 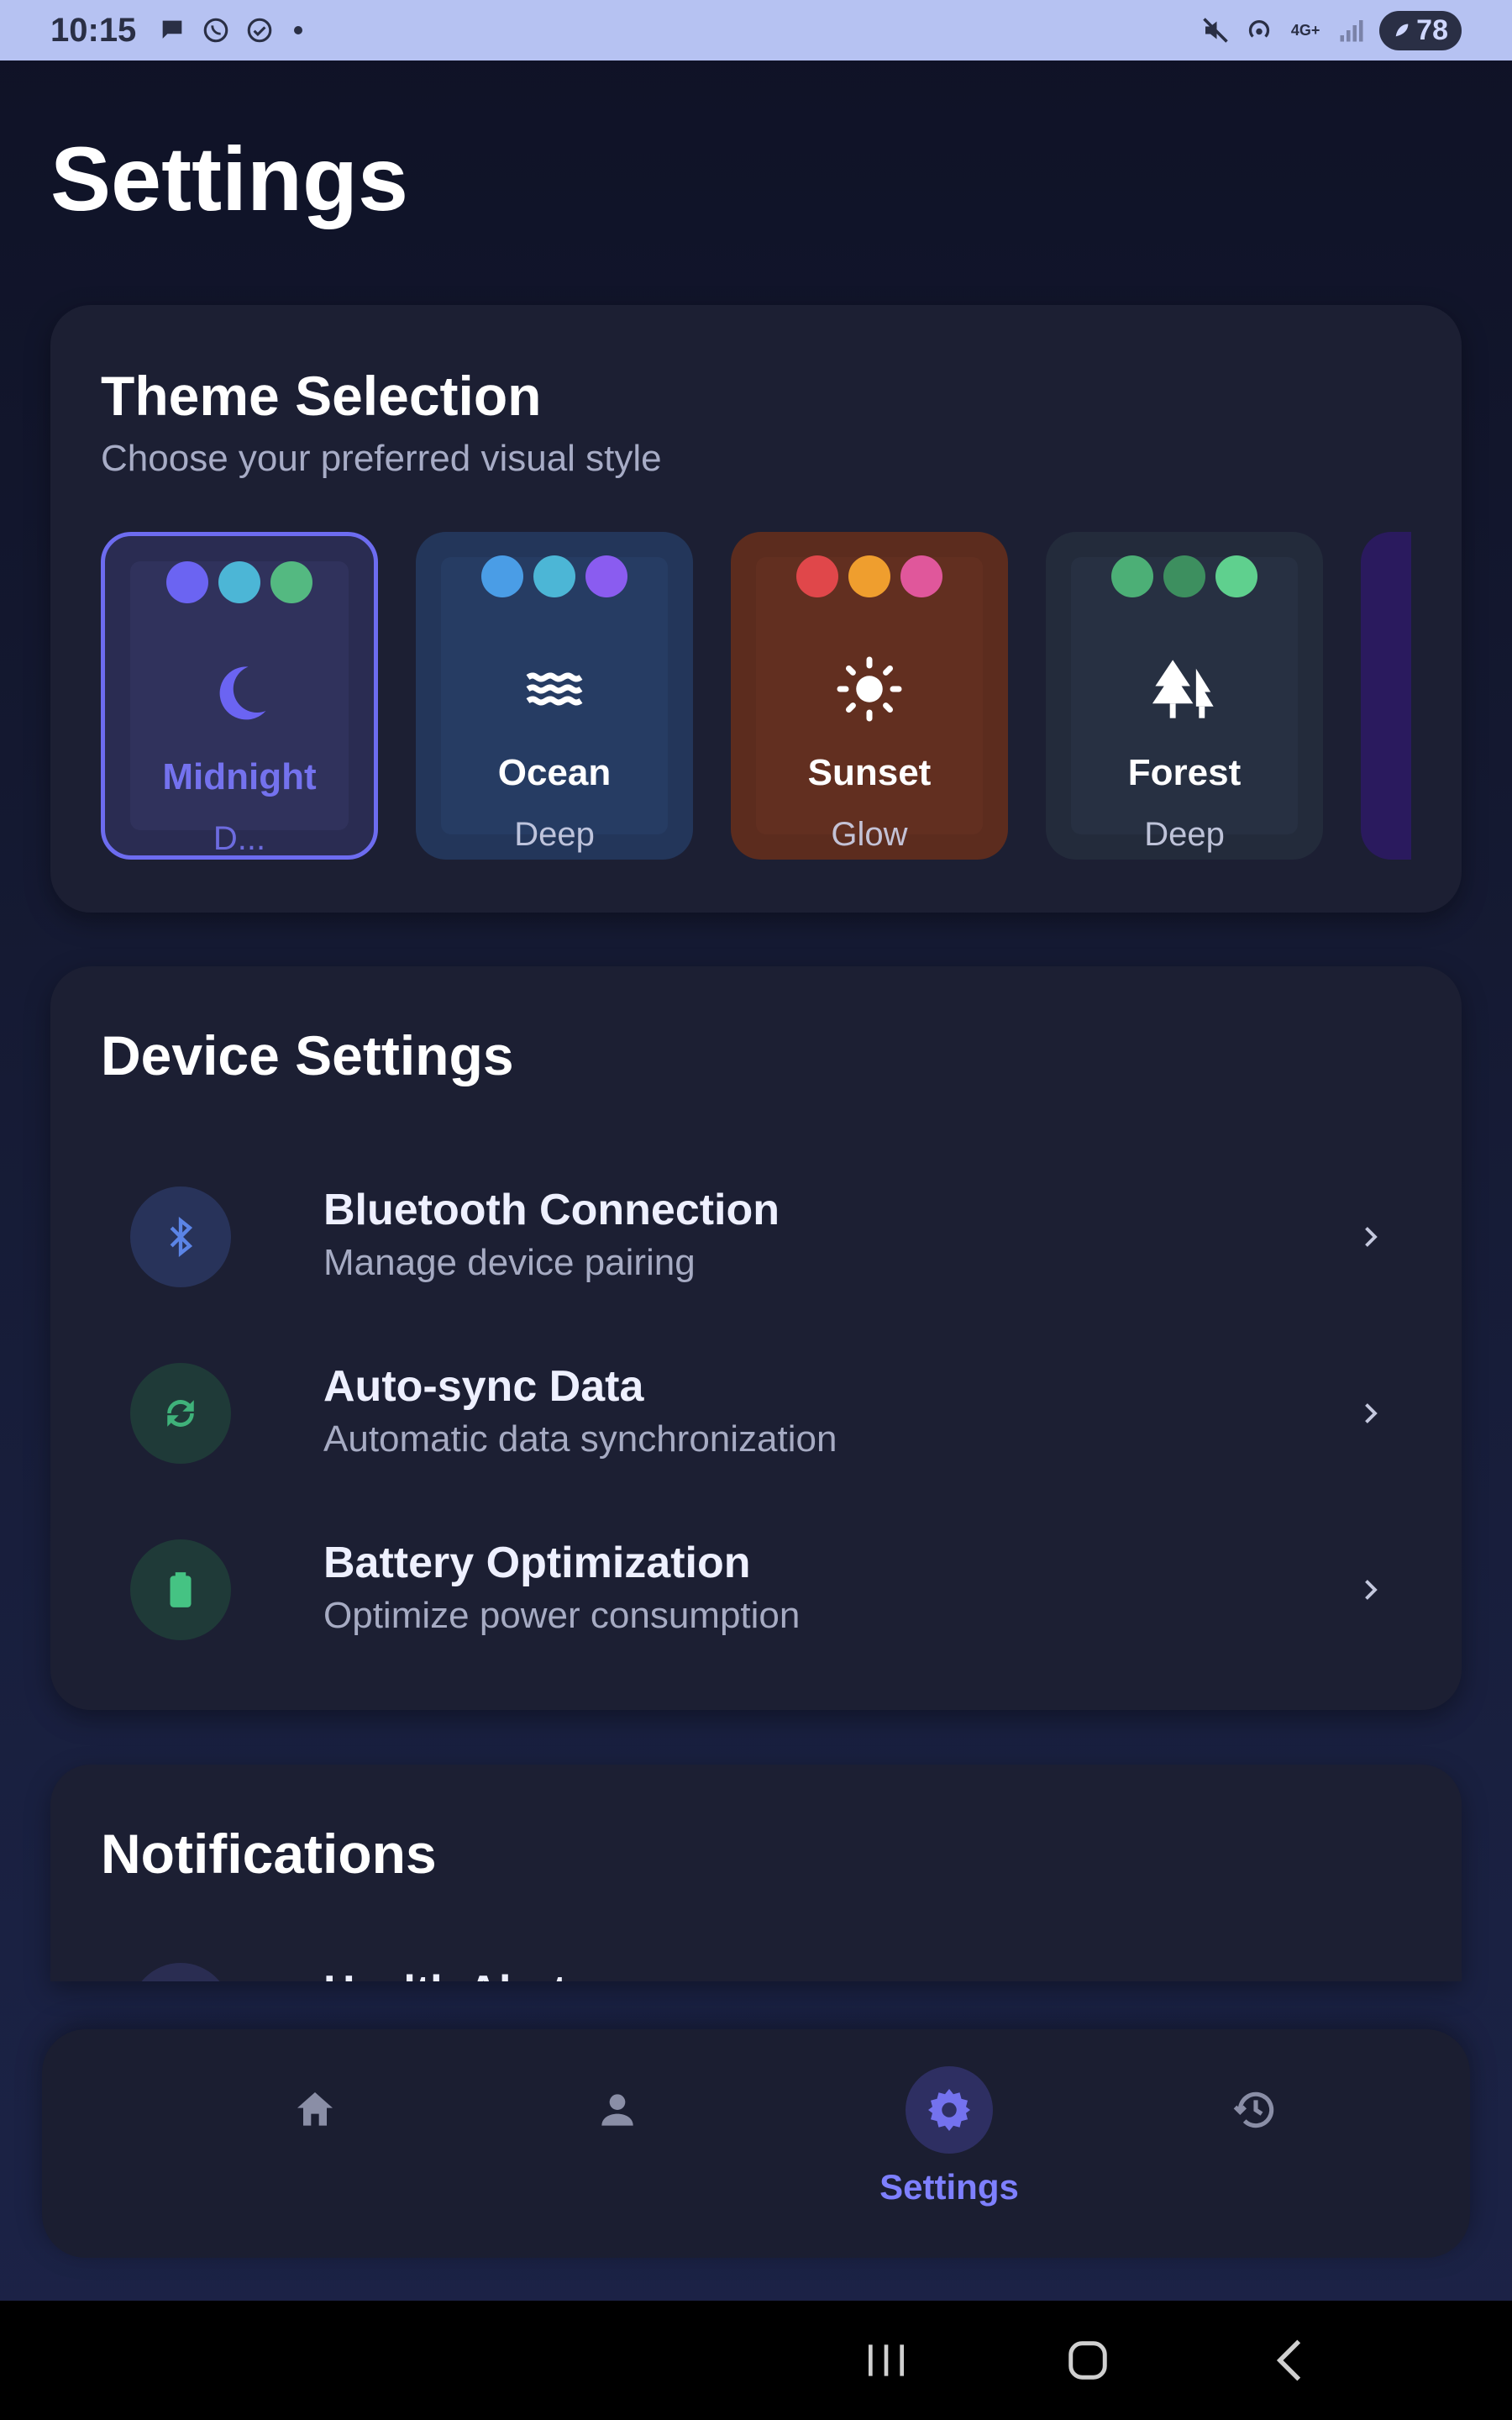 I want to click on nav-home, so click(x=315, y=2144).